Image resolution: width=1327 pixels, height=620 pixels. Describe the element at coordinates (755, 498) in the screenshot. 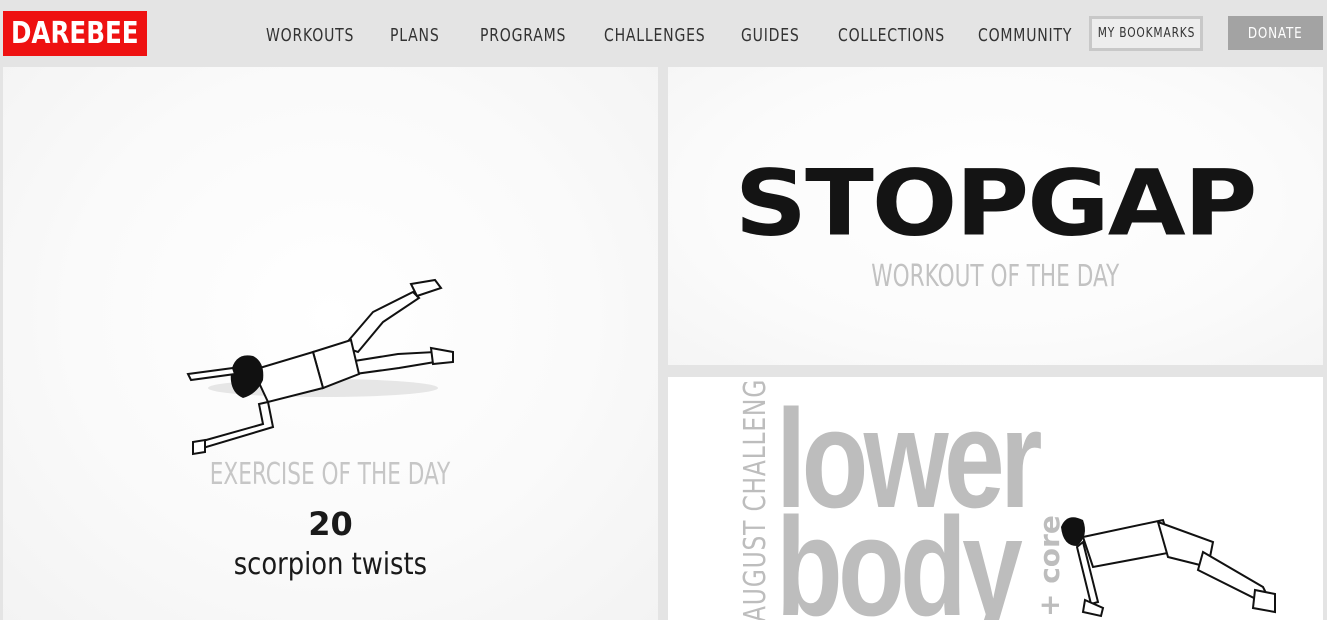

I see `challenge-vertical-label: AUGUST CHALLENGE` at that location.